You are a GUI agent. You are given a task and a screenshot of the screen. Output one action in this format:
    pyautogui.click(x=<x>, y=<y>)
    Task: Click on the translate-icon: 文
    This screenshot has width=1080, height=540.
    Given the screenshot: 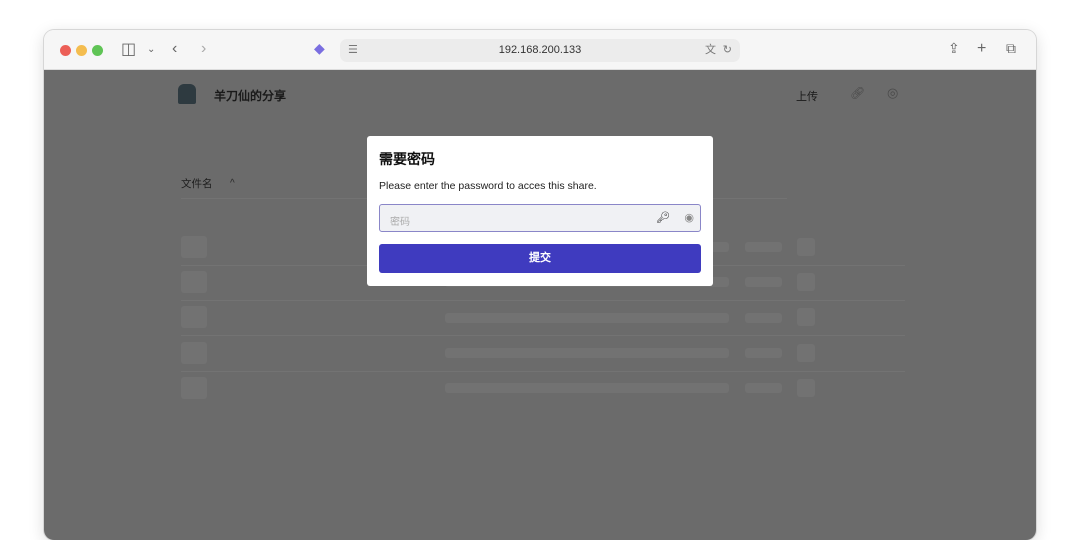 What is the action you would take?
    pyautogui.click(x=710, y=50)
    